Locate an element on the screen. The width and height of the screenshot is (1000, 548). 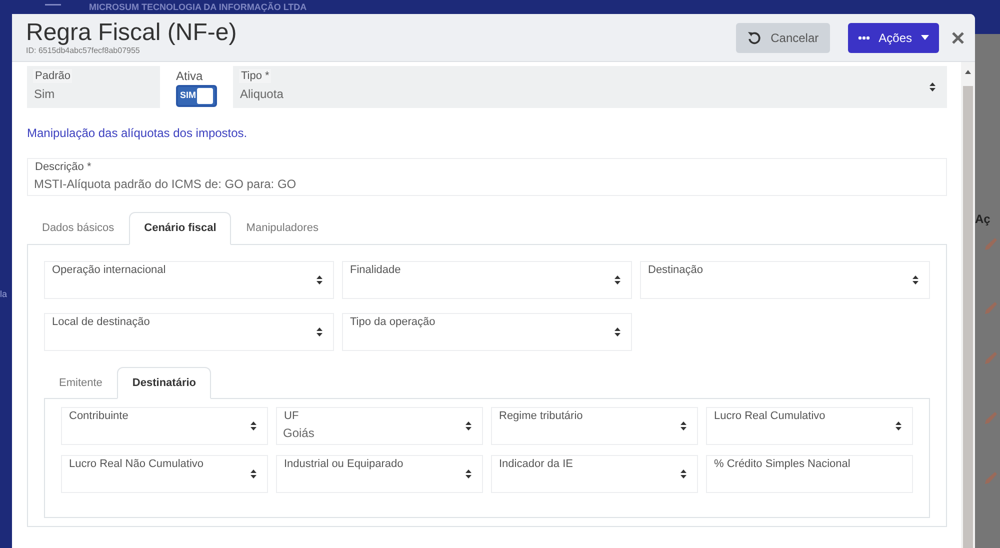
tab: Emitente is located at coordinates (81, 382).